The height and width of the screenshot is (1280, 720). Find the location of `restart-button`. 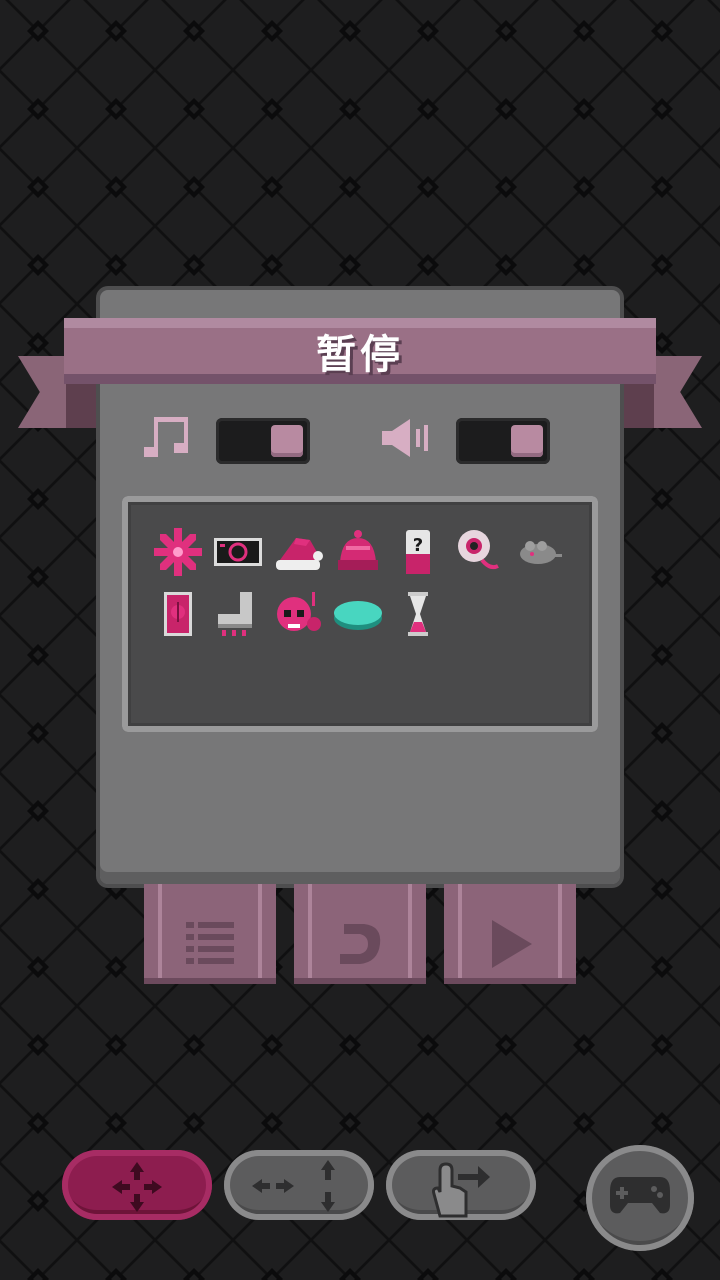

restart-button is located at coordinates (360, 934).